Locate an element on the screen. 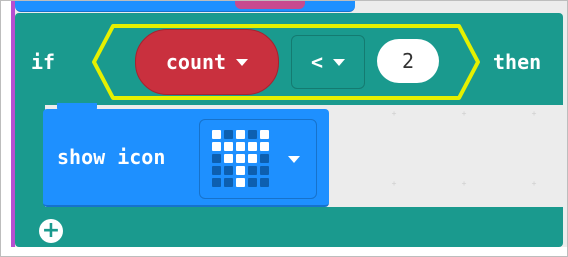  show-icon-label: show icon is located at coordinates (111, 157).